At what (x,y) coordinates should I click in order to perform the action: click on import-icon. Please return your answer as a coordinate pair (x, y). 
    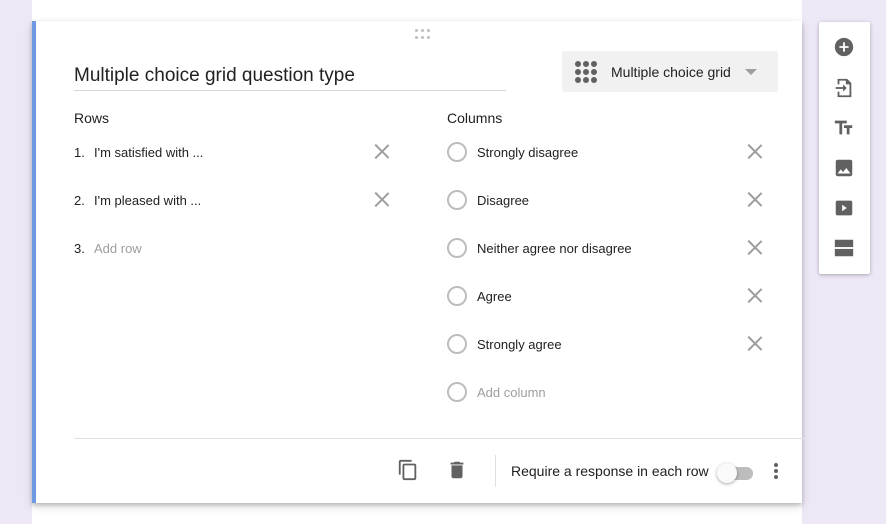
    Looking at the image, I should click on (844, 88).